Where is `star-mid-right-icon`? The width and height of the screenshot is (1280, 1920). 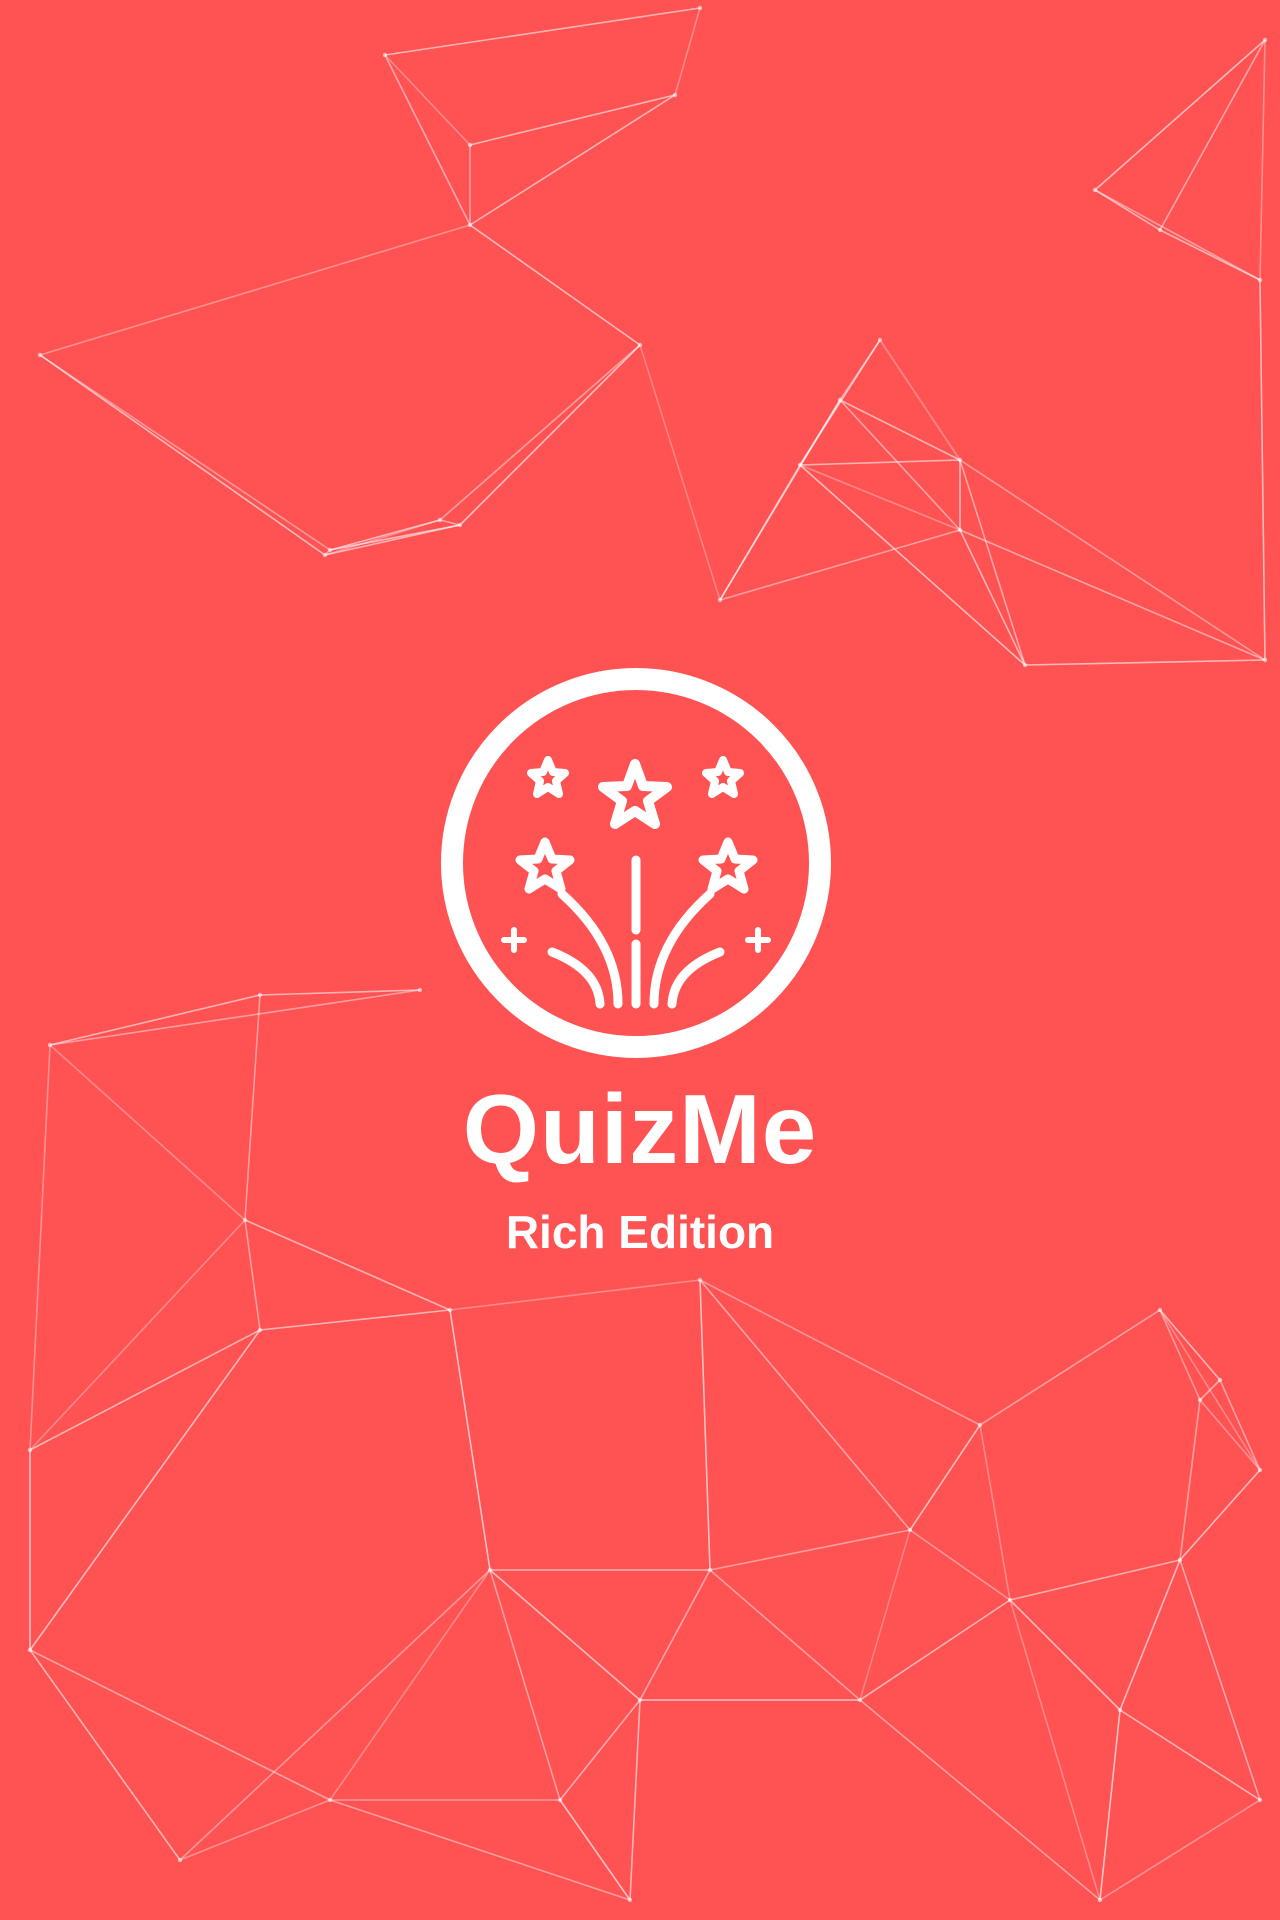 star-mid-right-icon is located at coordinates (728, 865).